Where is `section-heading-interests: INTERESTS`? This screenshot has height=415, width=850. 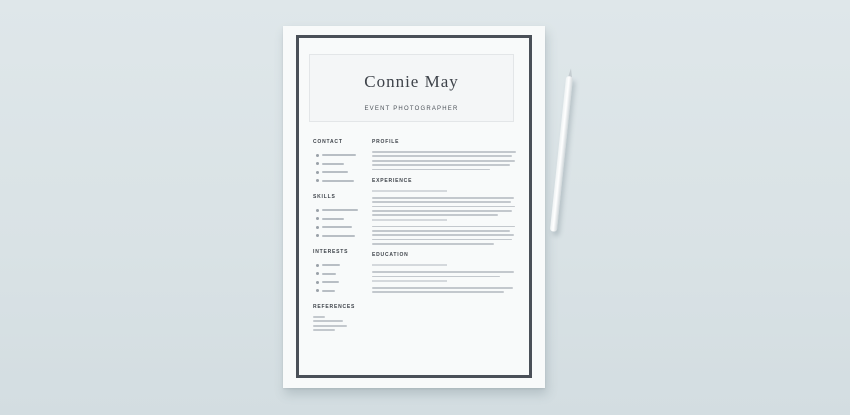 section-heading-interests: INTERESTS is located at coordinates (331, 252).